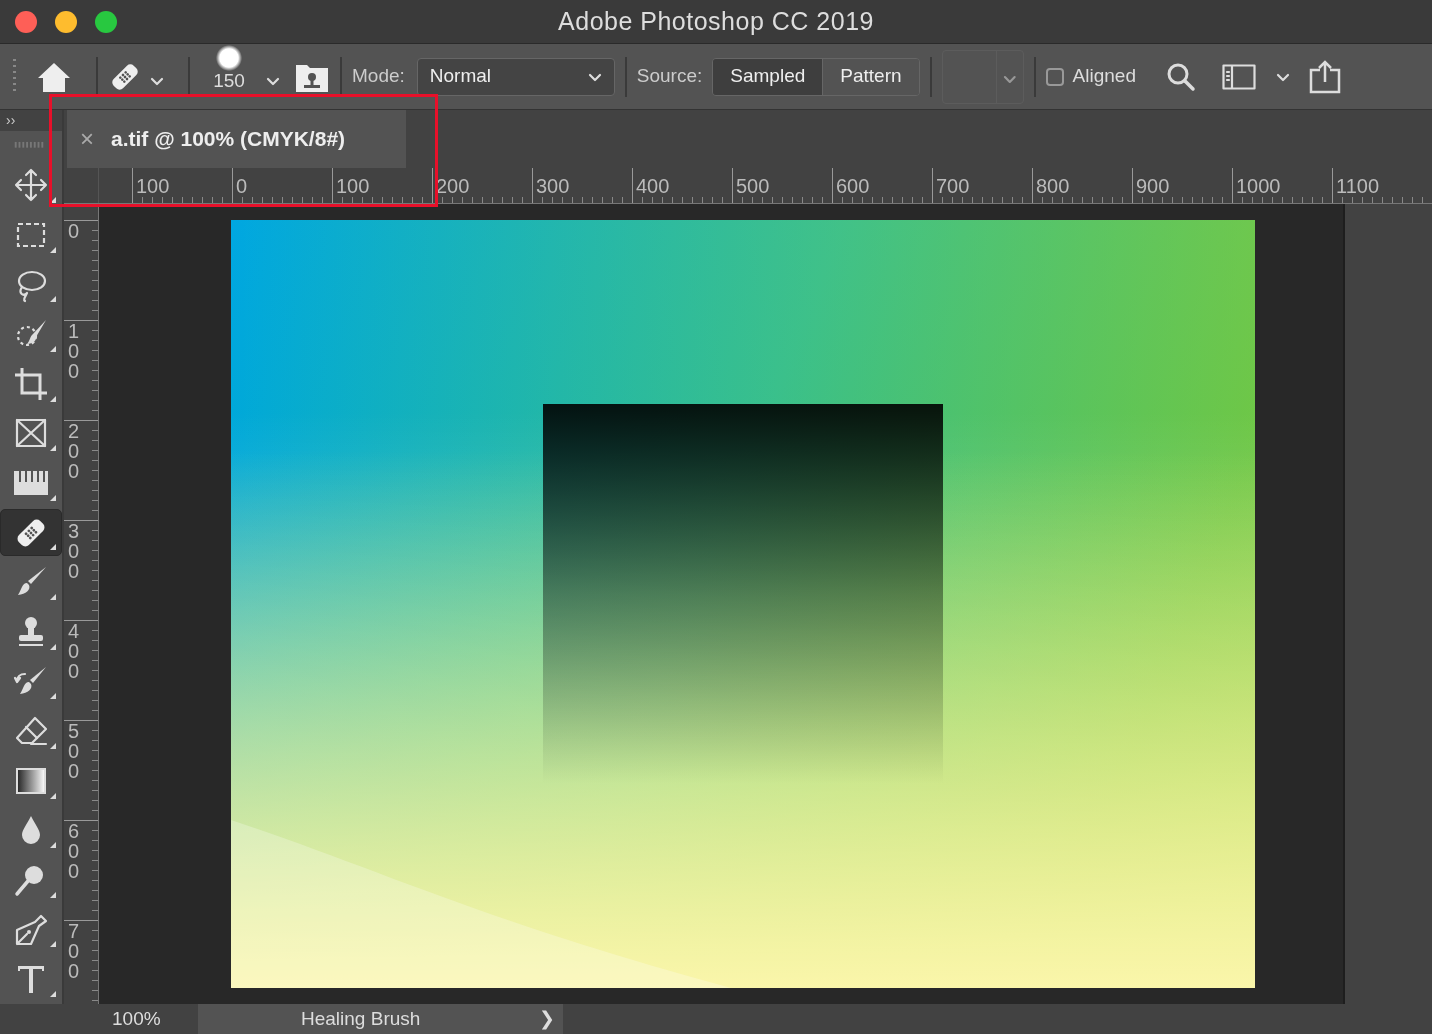 The height and width of the screenshot is (1034, 1432). I want to click on ruler-label: 1000, so click(1258, 186).